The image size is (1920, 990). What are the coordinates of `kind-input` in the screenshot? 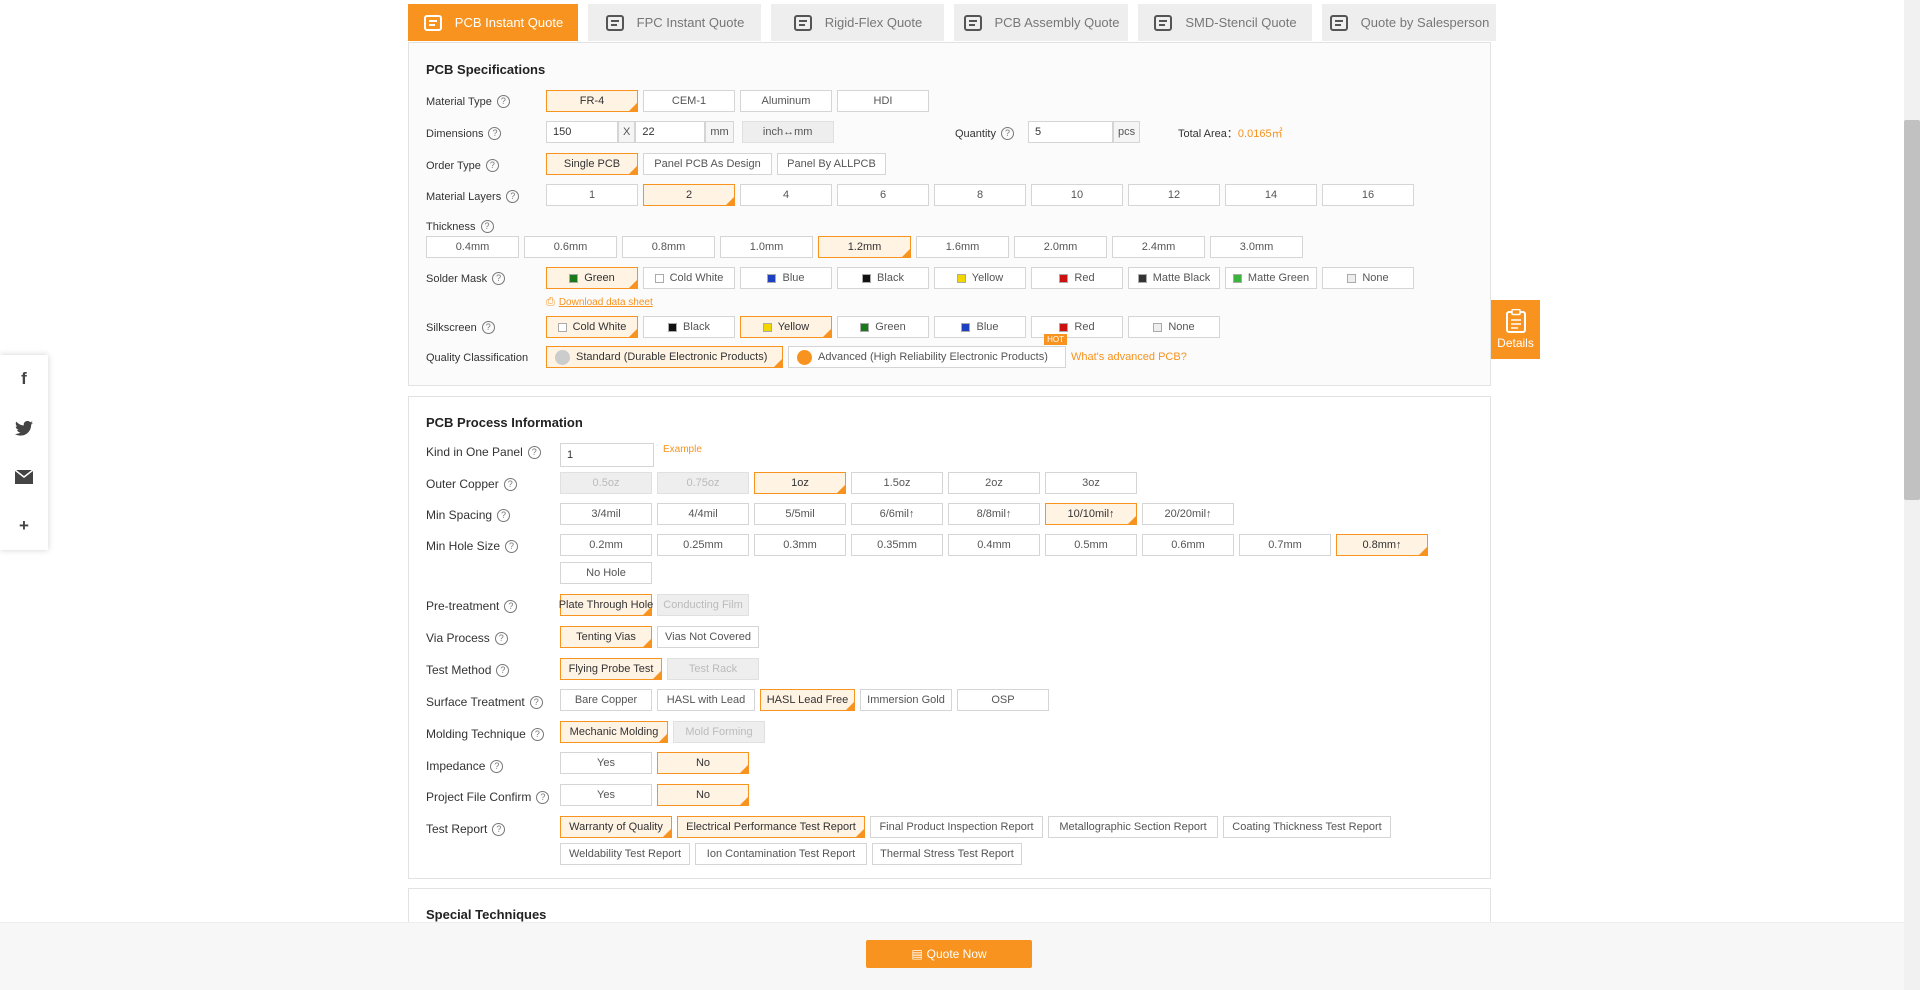 It's located at (607, 455).